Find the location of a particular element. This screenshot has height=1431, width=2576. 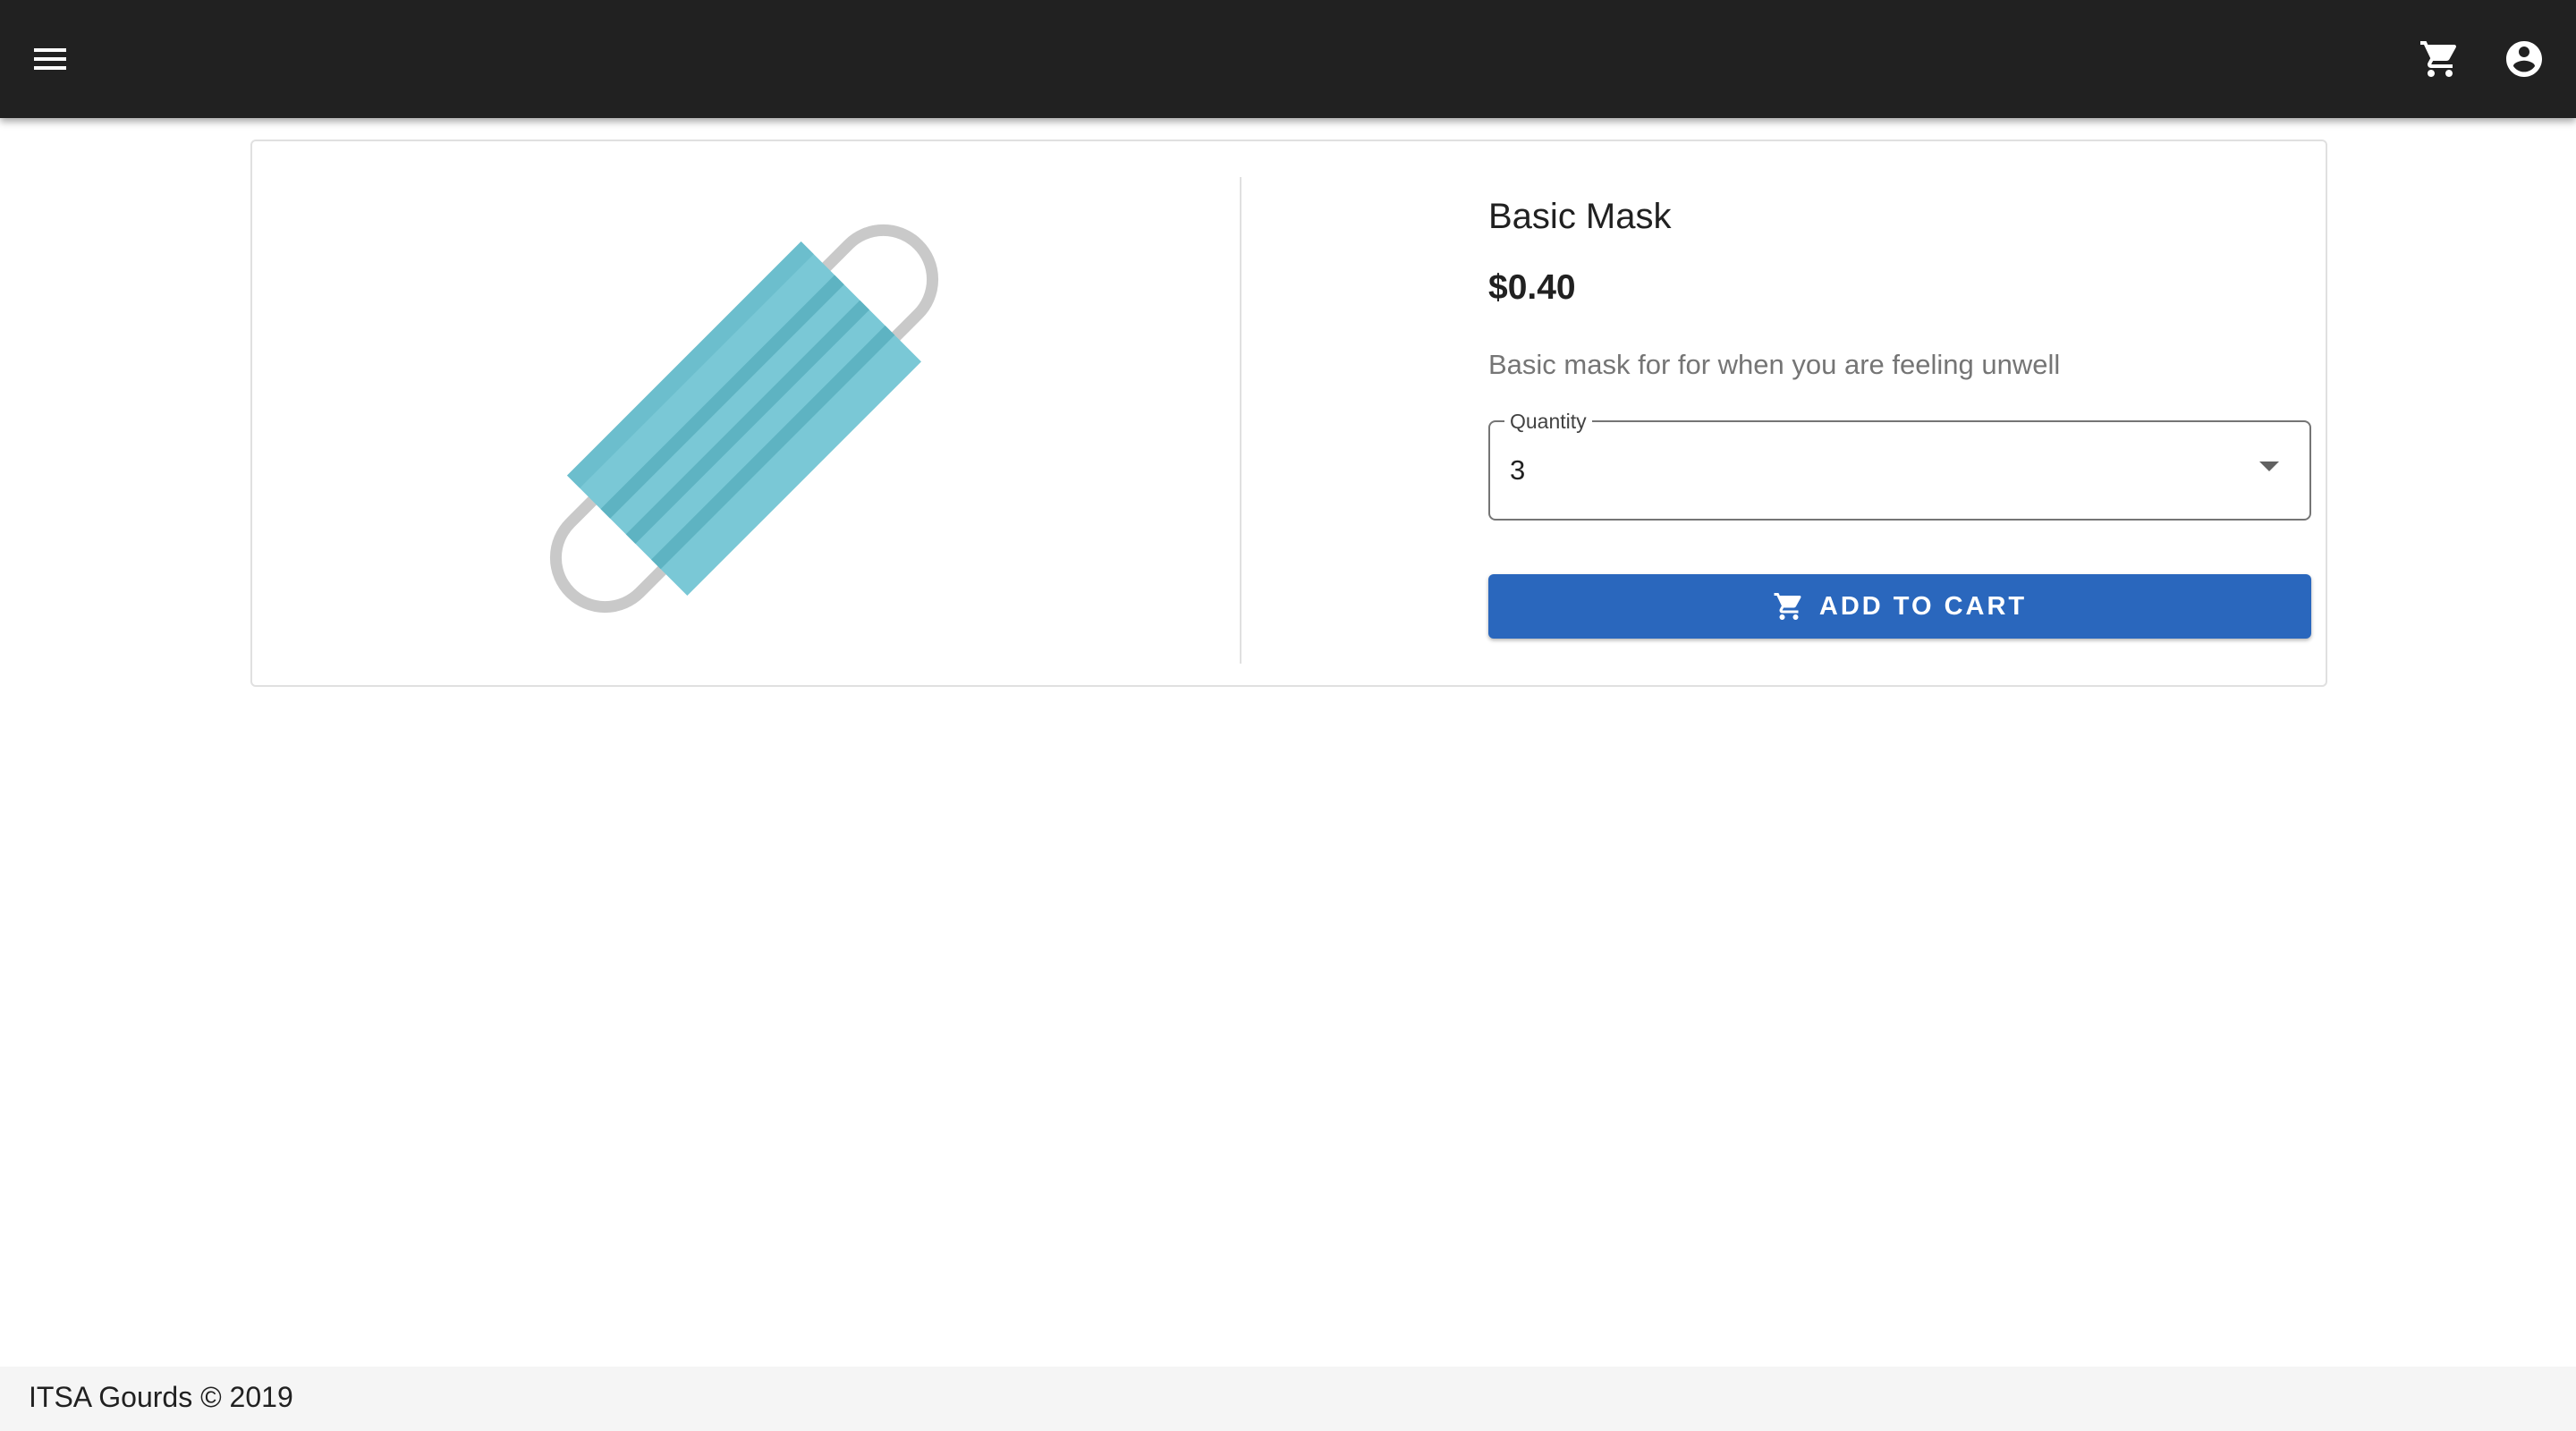

product-image-area is located at coordinates (746, 413).